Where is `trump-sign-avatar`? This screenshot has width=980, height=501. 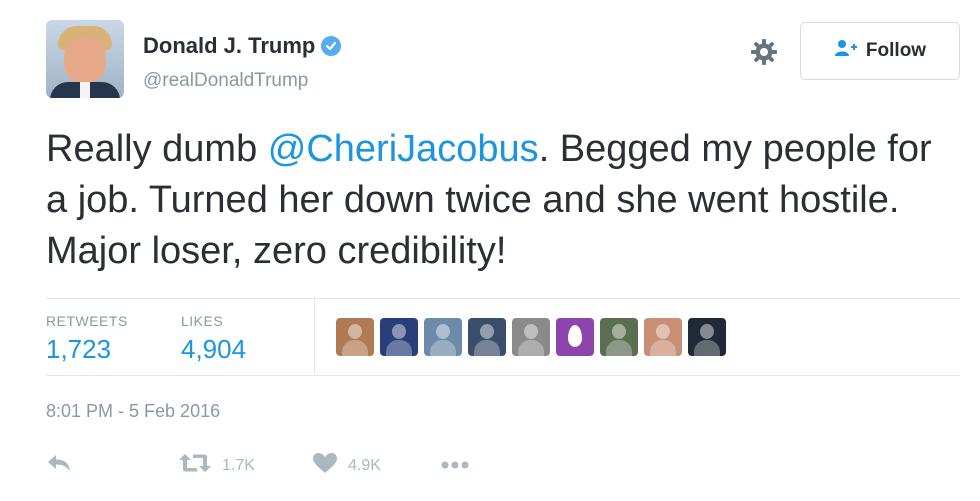 trump-sign-avatar is located at coordinates (399, 337).